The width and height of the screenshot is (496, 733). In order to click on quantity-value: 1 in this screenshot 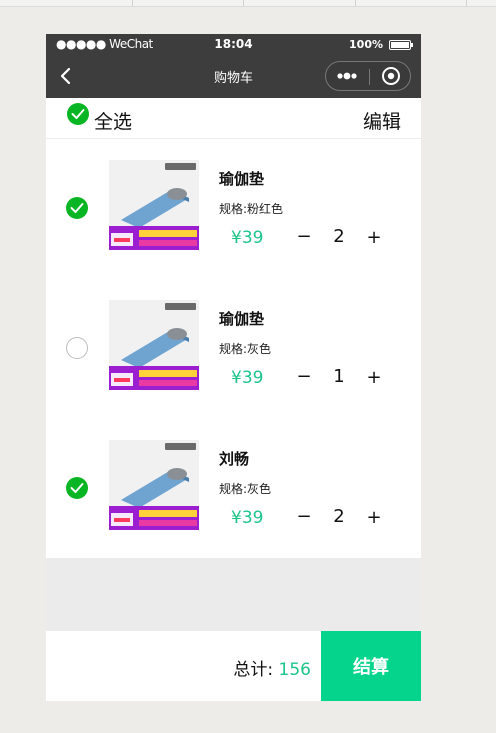, I will do `click(339, 376)`.